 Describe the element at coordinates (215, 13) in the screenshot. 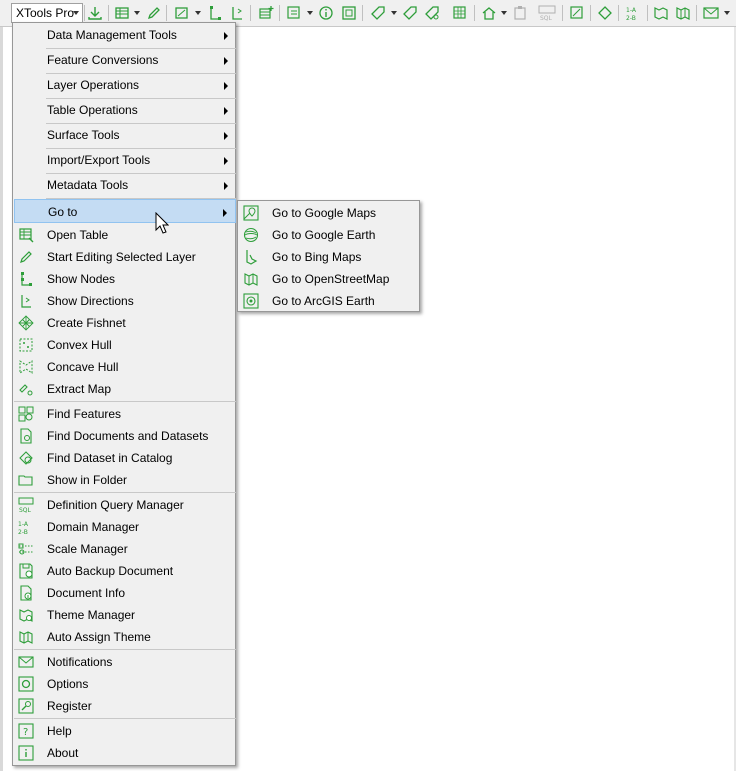

I see `nodes-icon` at that location.